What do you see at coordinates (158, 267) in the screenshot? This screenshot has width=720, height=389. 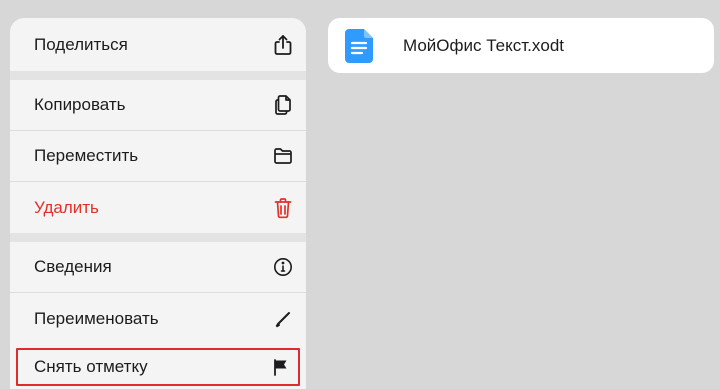 I see `menu-item-info: Сведения` at bounding box center [158, 267].